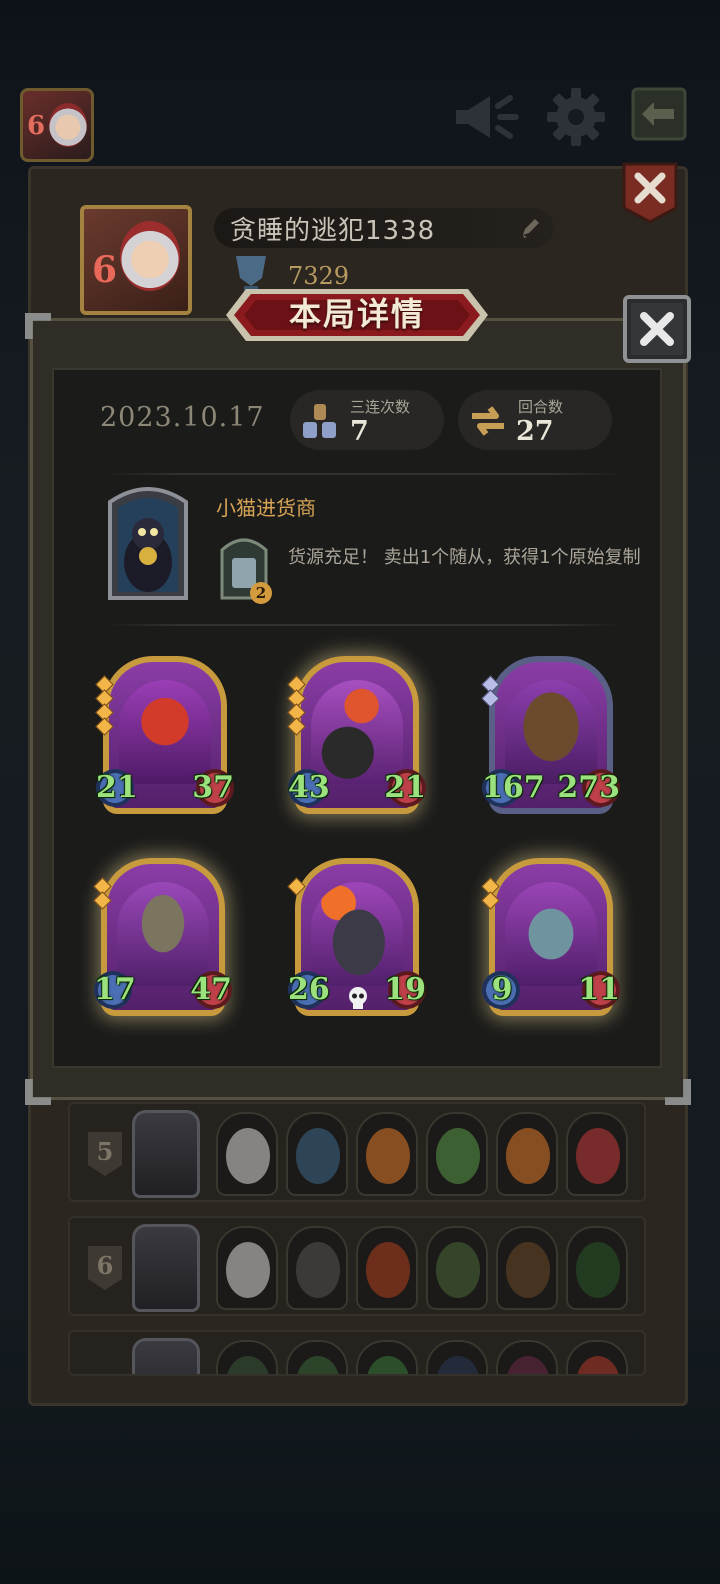 The width and height of the screenshot is (720, 1584). What do you see at coordinates (599, 990) in the screenshot?
I see `minion-health: 11` at bounding box center [599, 990].